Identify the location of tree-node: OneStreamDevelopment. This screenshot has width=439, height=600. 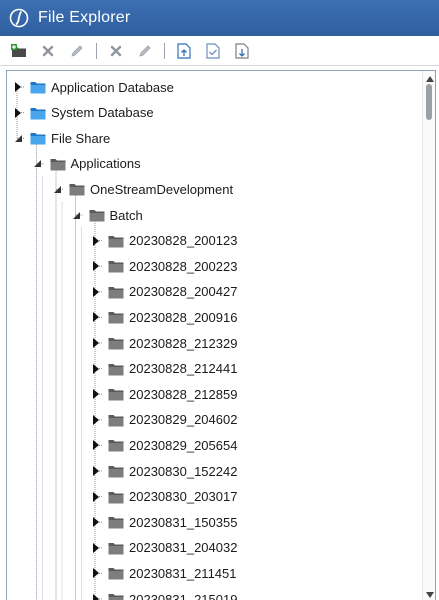
(142, 189).